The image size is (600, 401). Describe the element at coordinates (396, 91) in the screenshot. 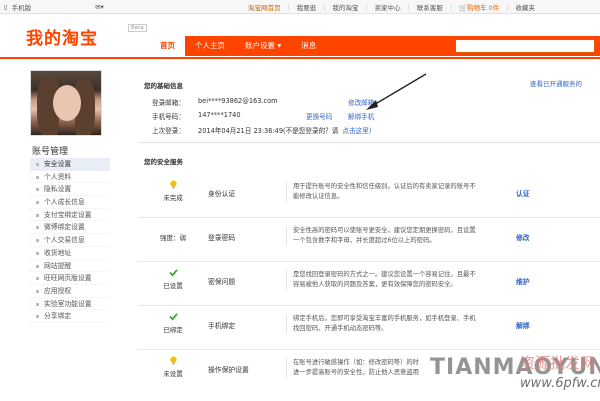

I see `arrow-annotation-icon` at that location.